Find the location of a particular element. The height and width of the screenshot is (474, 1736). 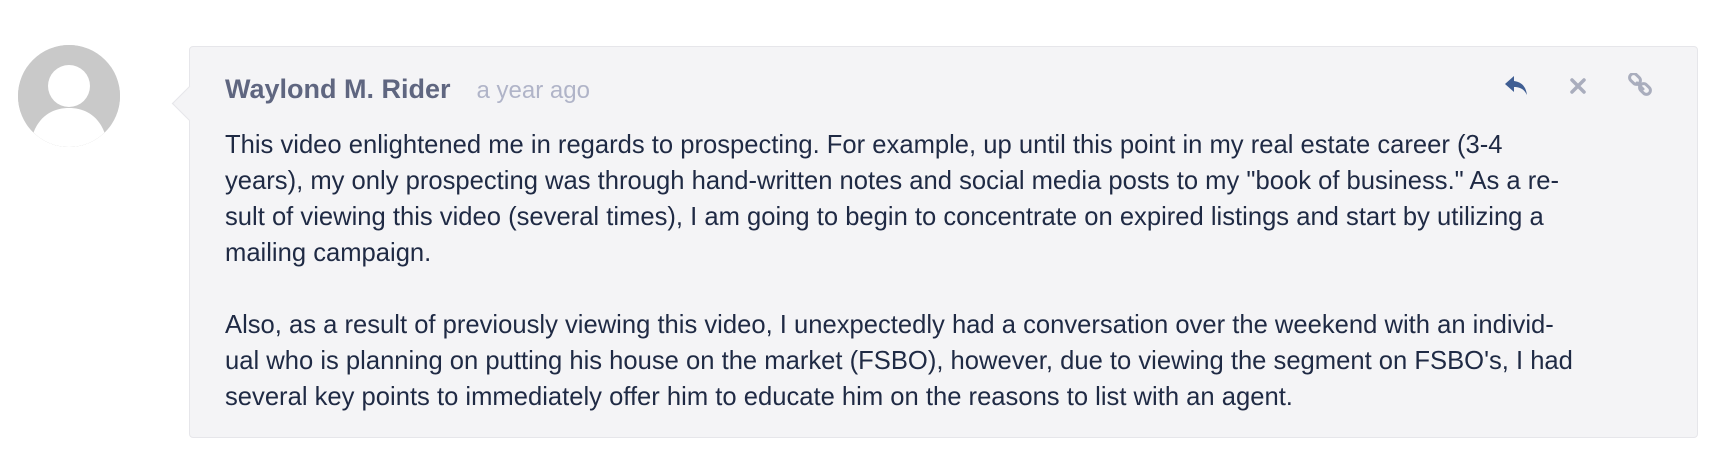

comment-header: Waylond M. Rider a year ago is located at coordinates (407, 89).